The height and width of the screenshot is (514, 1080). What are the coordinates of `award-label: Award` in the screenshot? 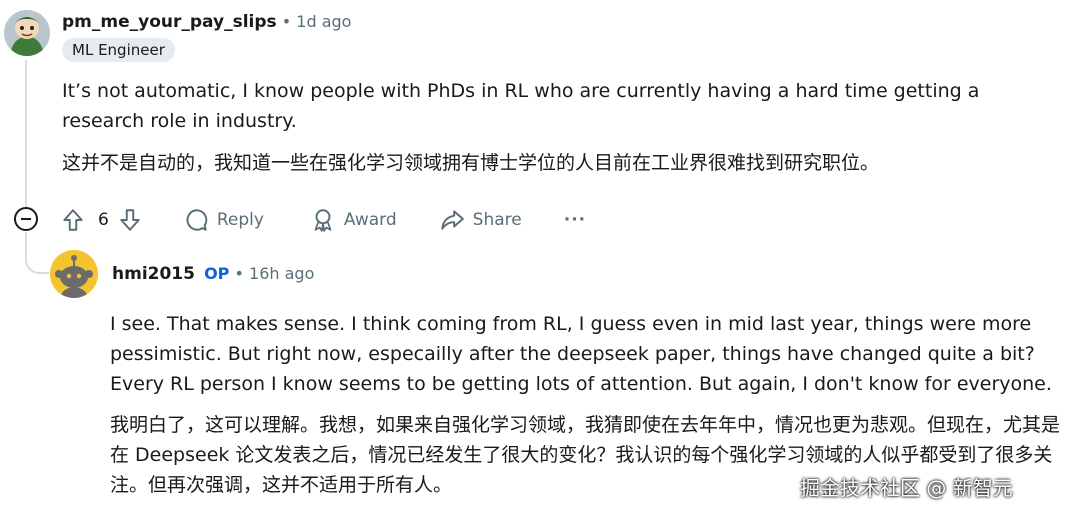 It's located at (370, 220).